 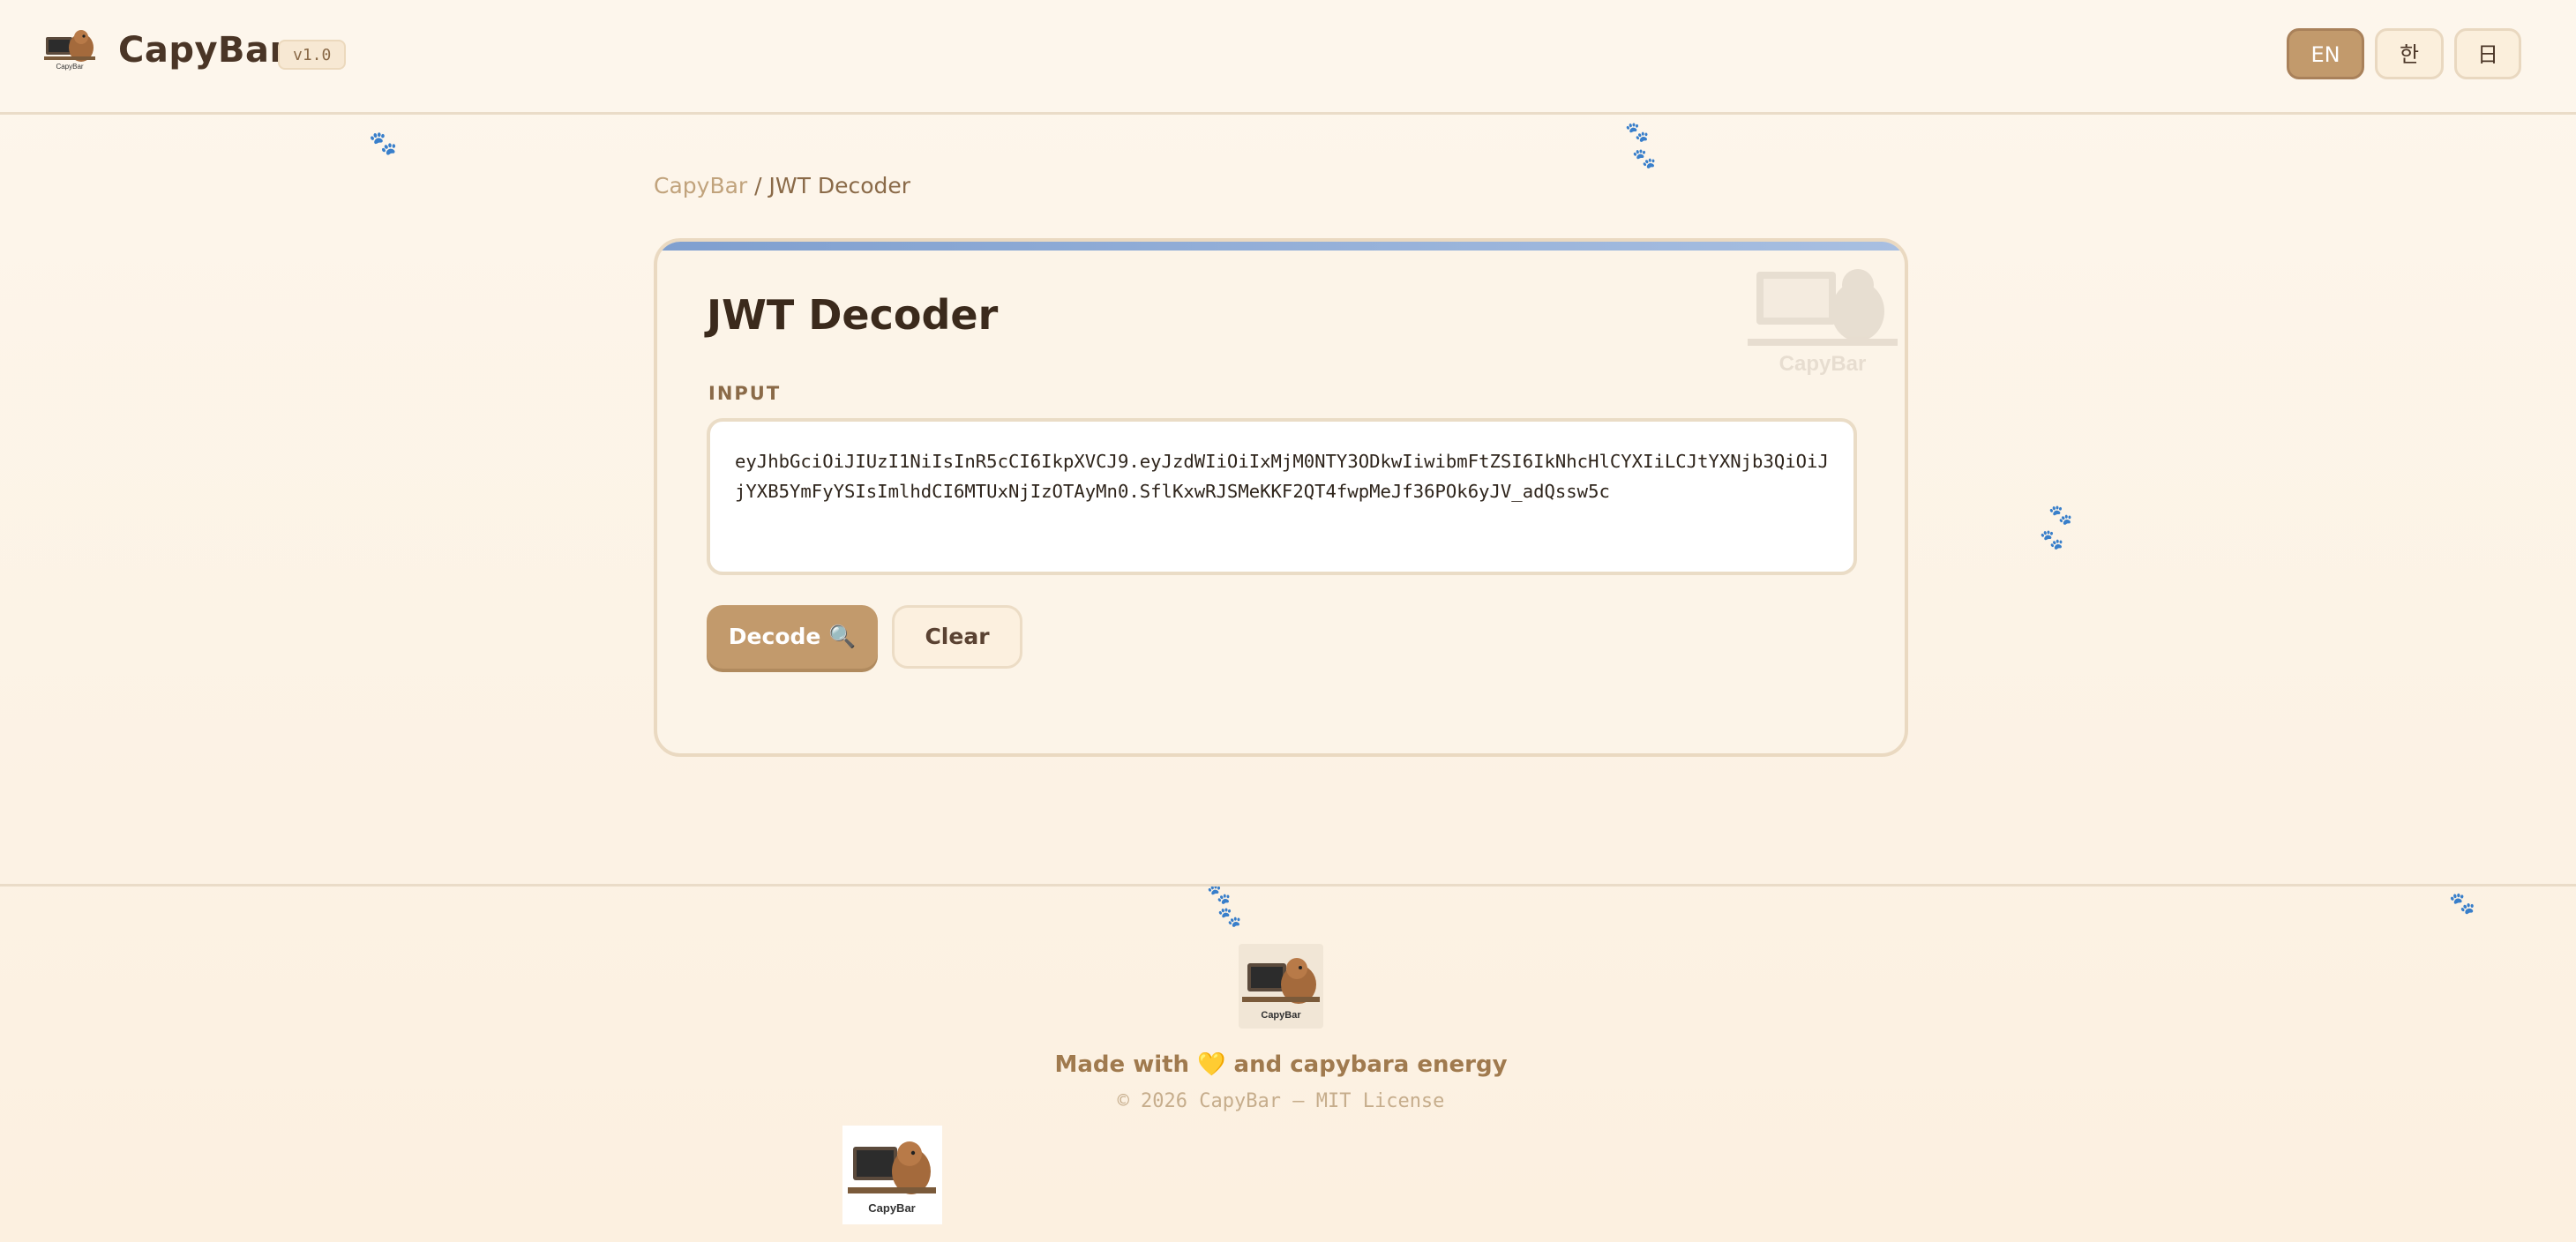 I want to click on capybar-footer-logo-icon: CapyBar, so click(x=1281, y=986).